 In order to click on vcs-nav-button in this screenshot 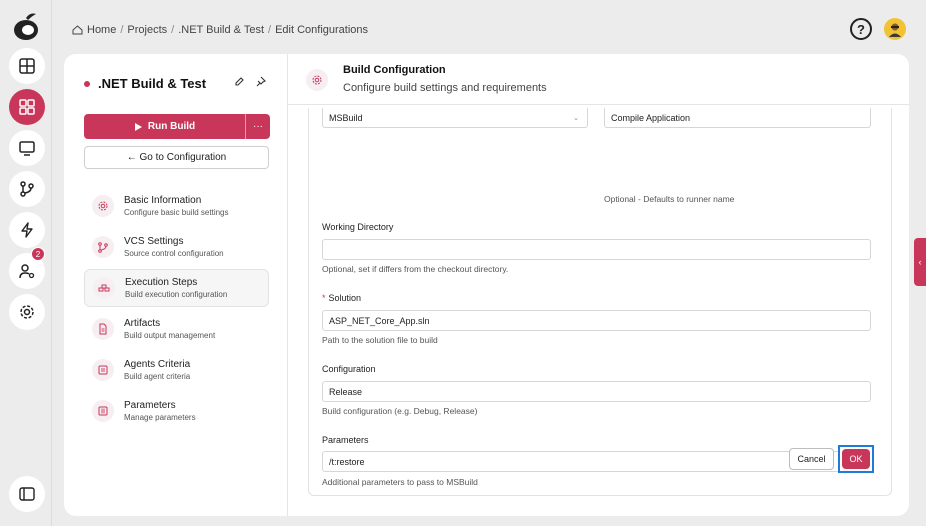, I will do `click(27, 189)`.